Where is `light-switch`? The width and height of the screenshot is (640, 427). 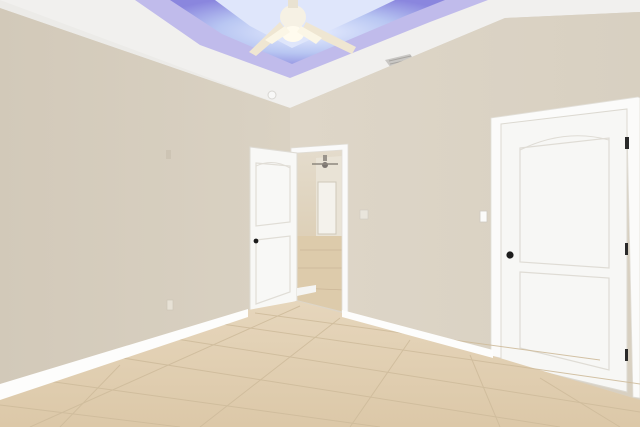
light-switch is located at coordinates (483, 216).